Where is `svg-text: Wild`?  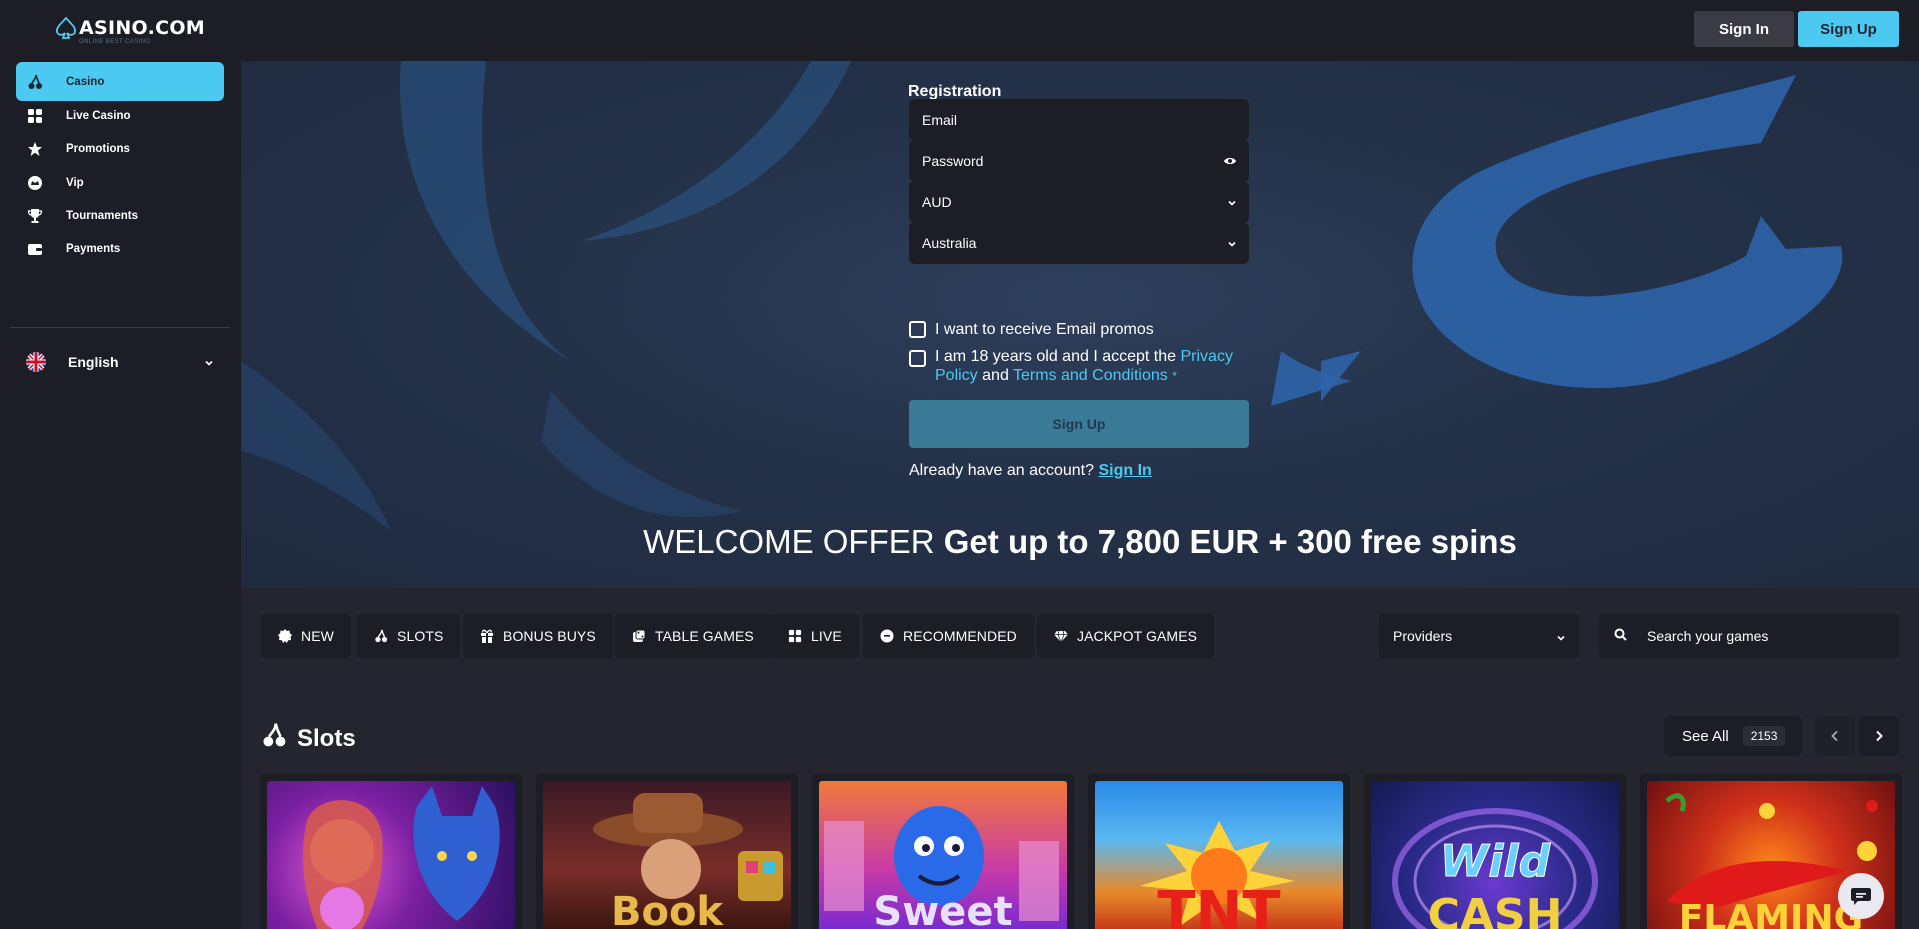
svg-text: Wild is located at coordinates (1495, 861).